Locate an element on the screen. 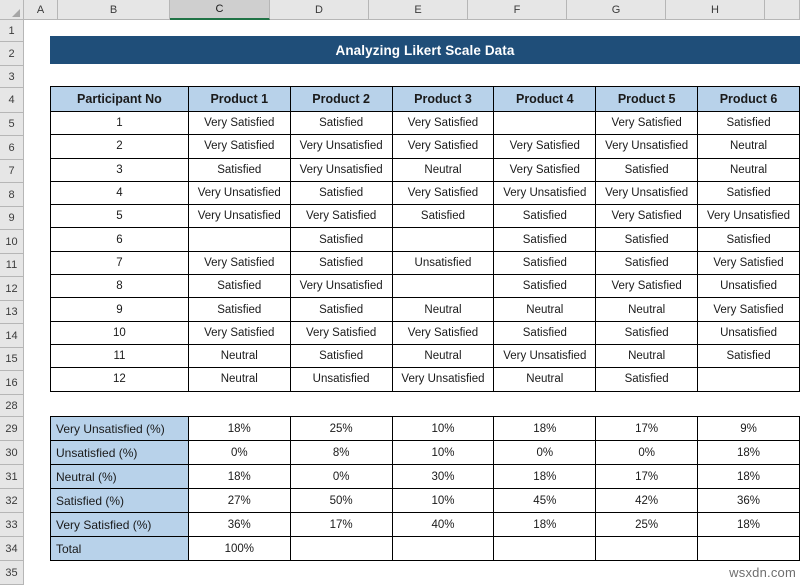  row-header-12: 12 is located at coordinates (12, 289).